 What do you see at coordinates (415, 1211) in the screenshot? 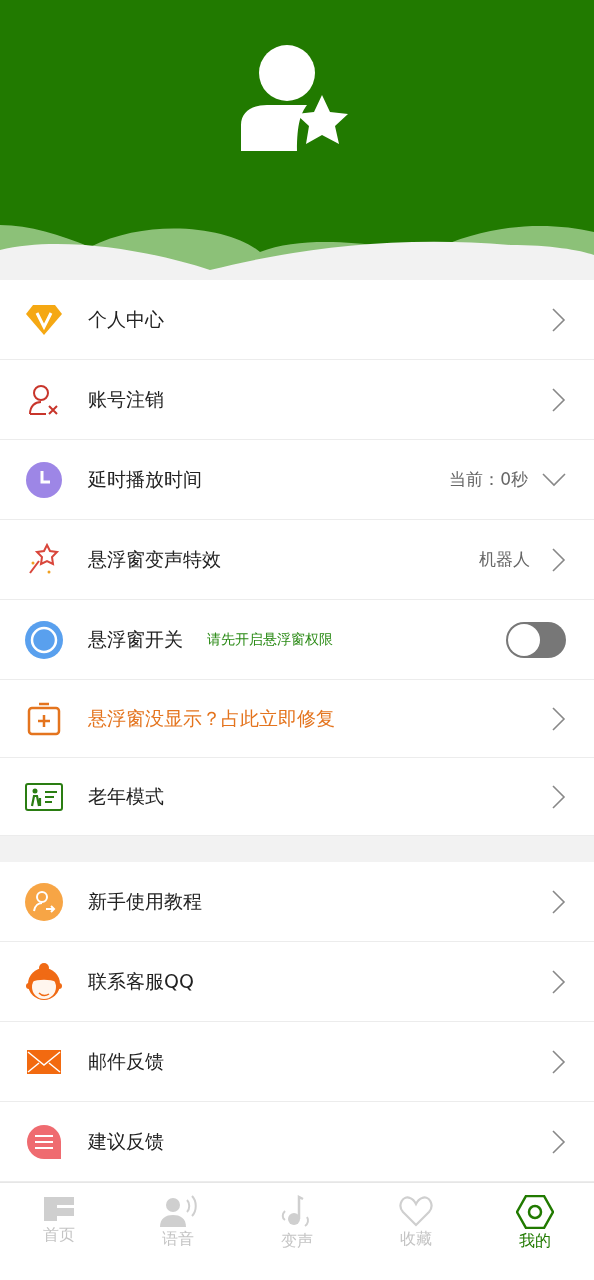
I see `heart-icon` at bounding box center [415, 1211].